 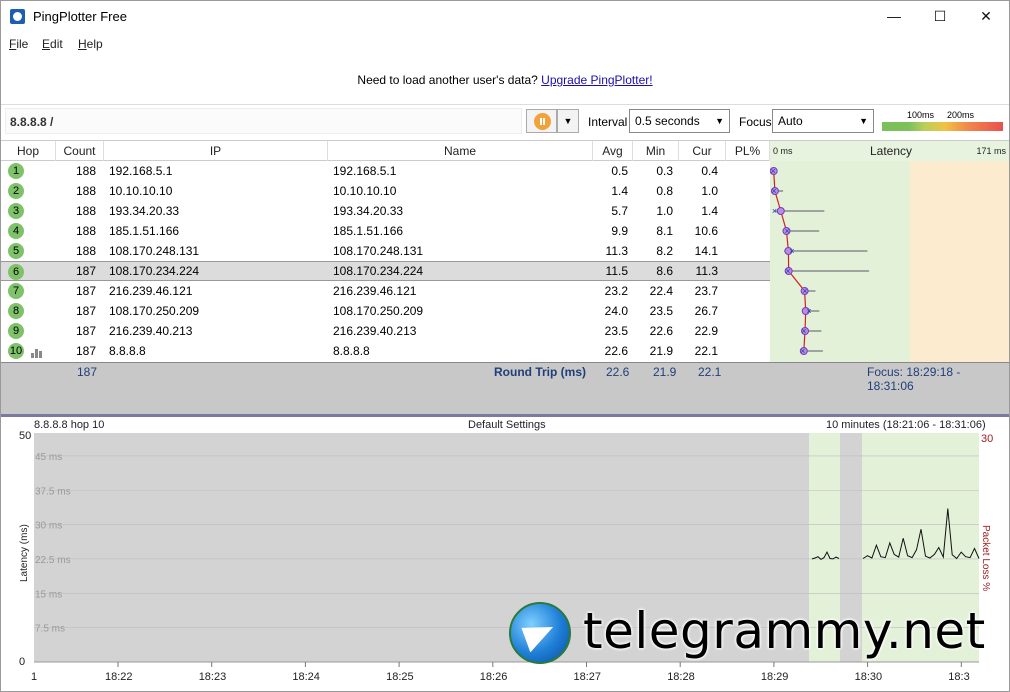 I want to click on focus-value: Auto, so click(x=790, y=121).